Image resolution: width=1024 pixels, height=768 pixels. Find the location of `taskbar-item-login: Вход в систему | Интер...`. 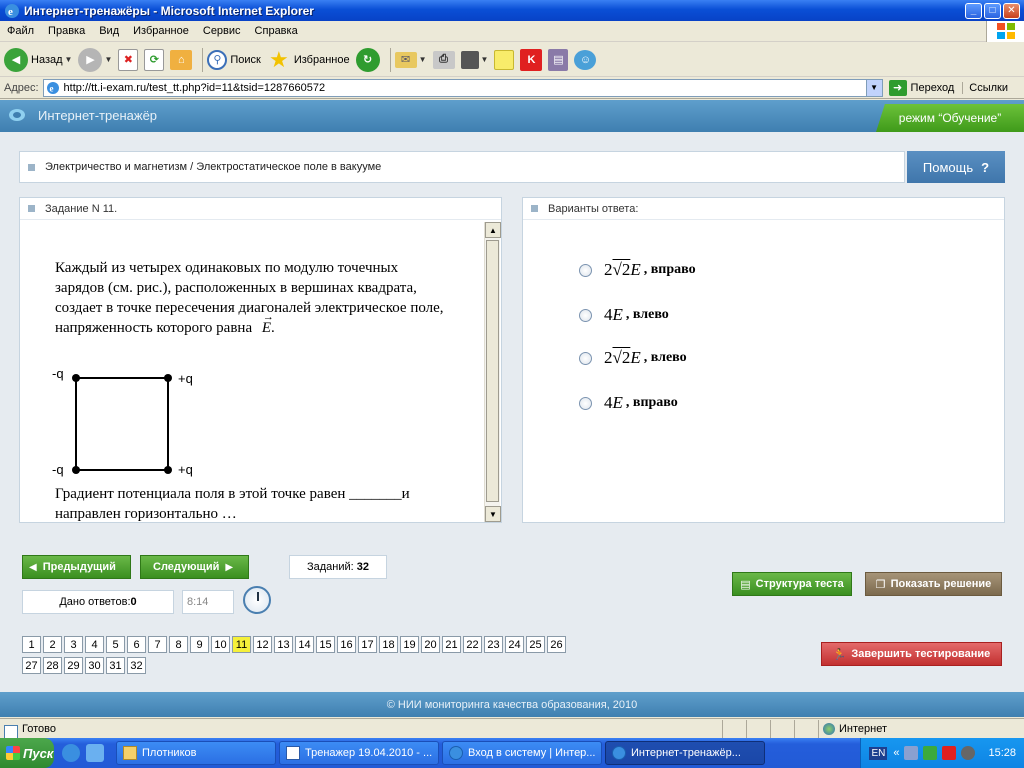

taskbar-item-login: Вход в систему | Интер... is located at coordinates (522, 753).